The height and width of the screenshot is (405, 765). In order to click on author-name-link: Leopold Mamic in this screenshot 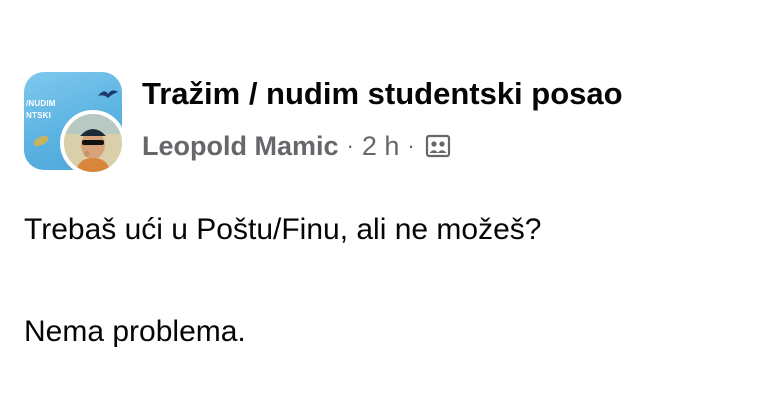, I will do `click(240, 146)`.